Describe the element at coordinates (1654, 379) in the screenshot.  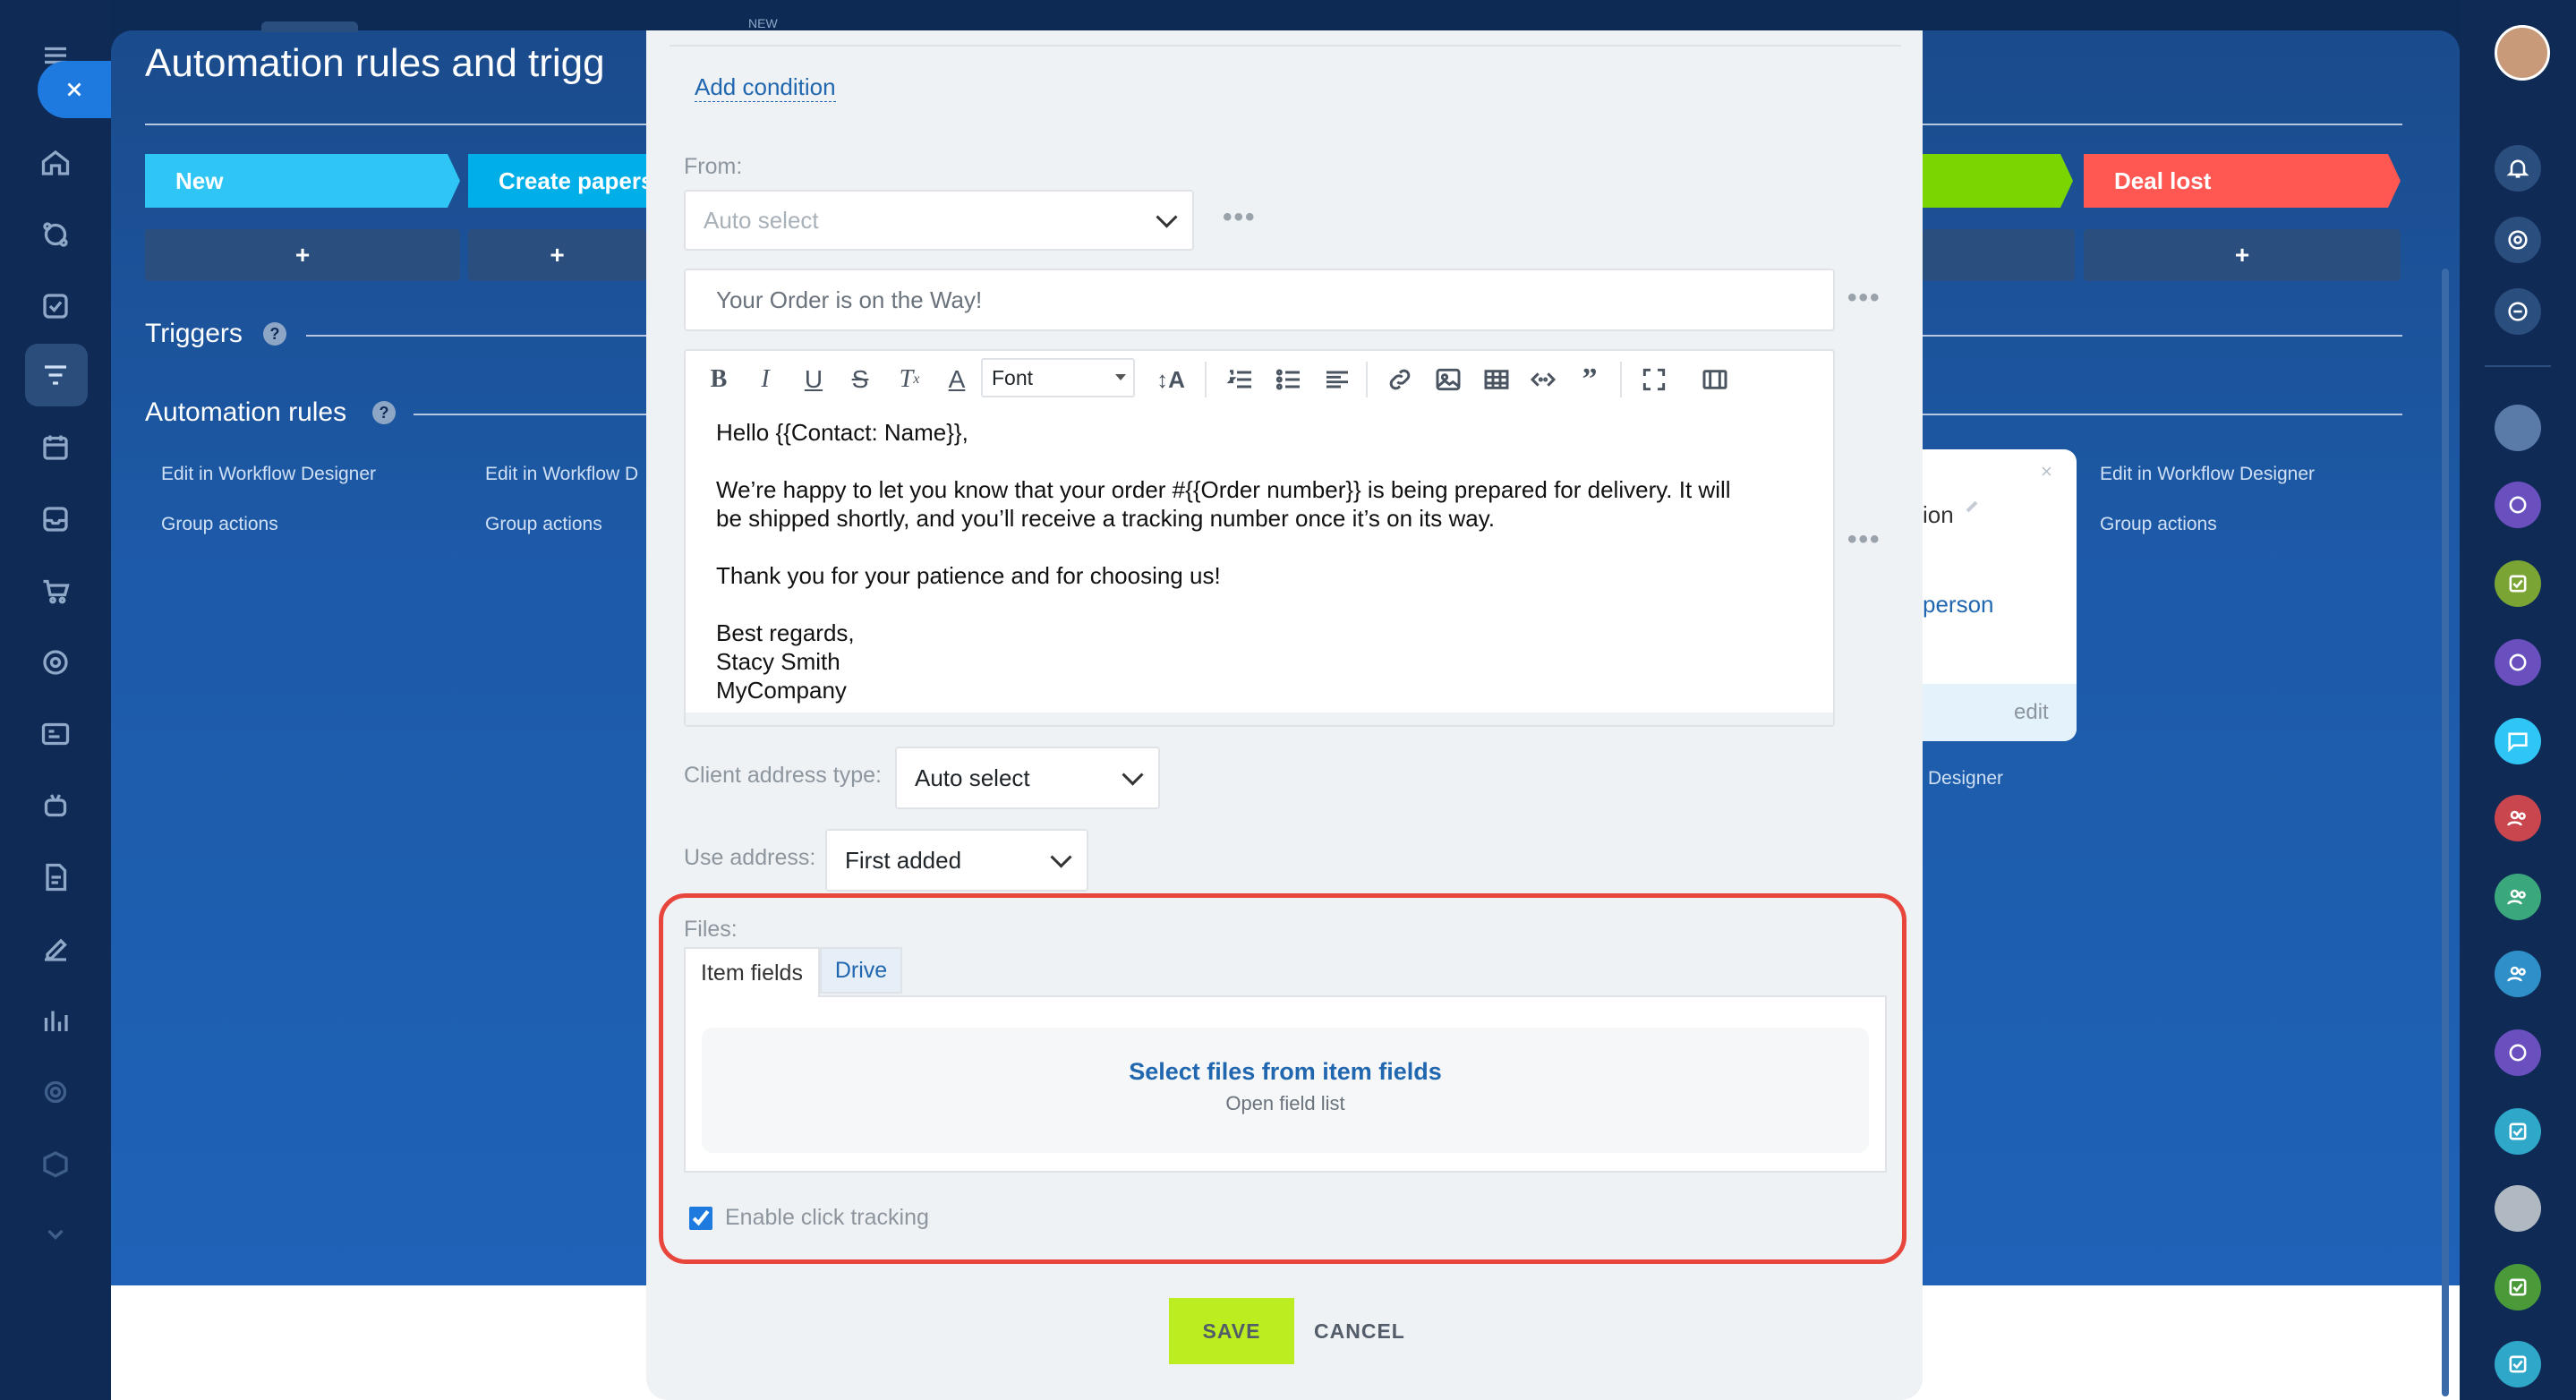
I see `fullscreen-icon` at that location.